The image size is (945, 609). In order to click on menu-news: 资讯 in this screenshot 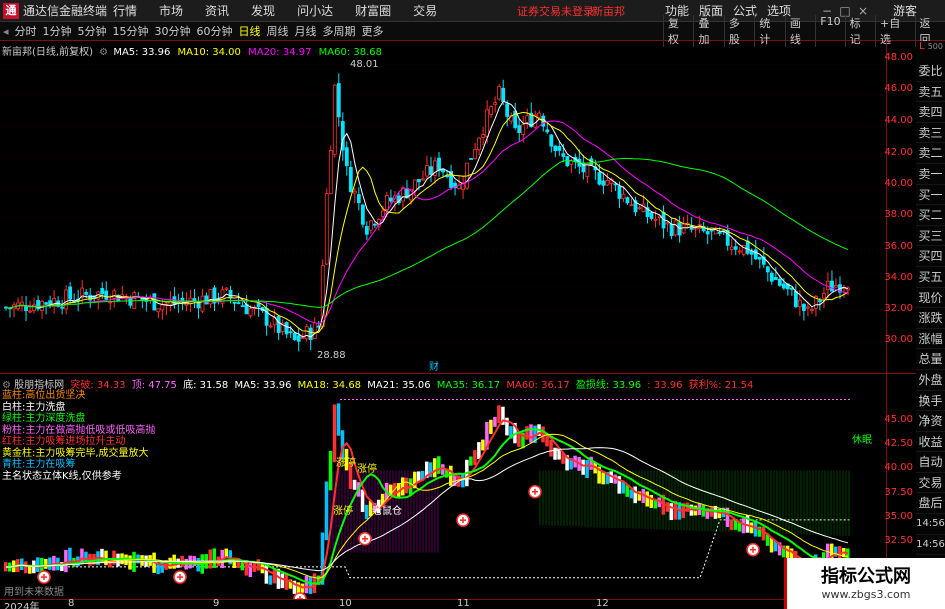, I will do `click(217, 10)`.